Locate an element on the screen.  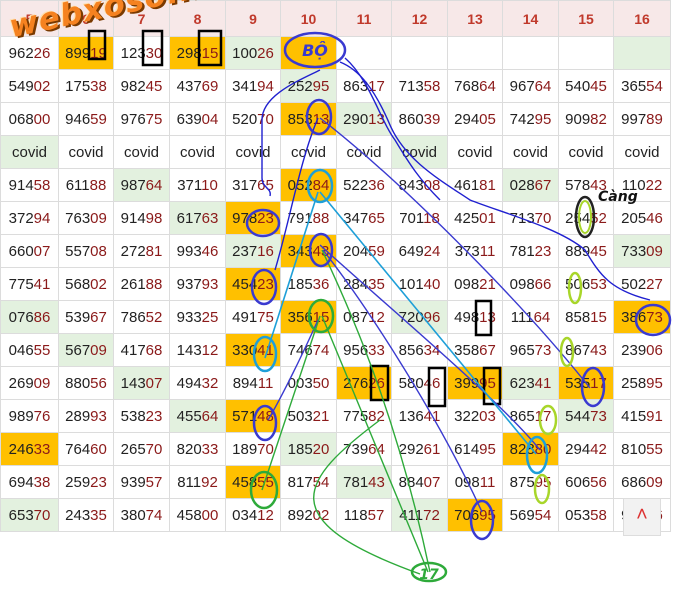
result-cell: 52236 is located at coordinates (364, 185).